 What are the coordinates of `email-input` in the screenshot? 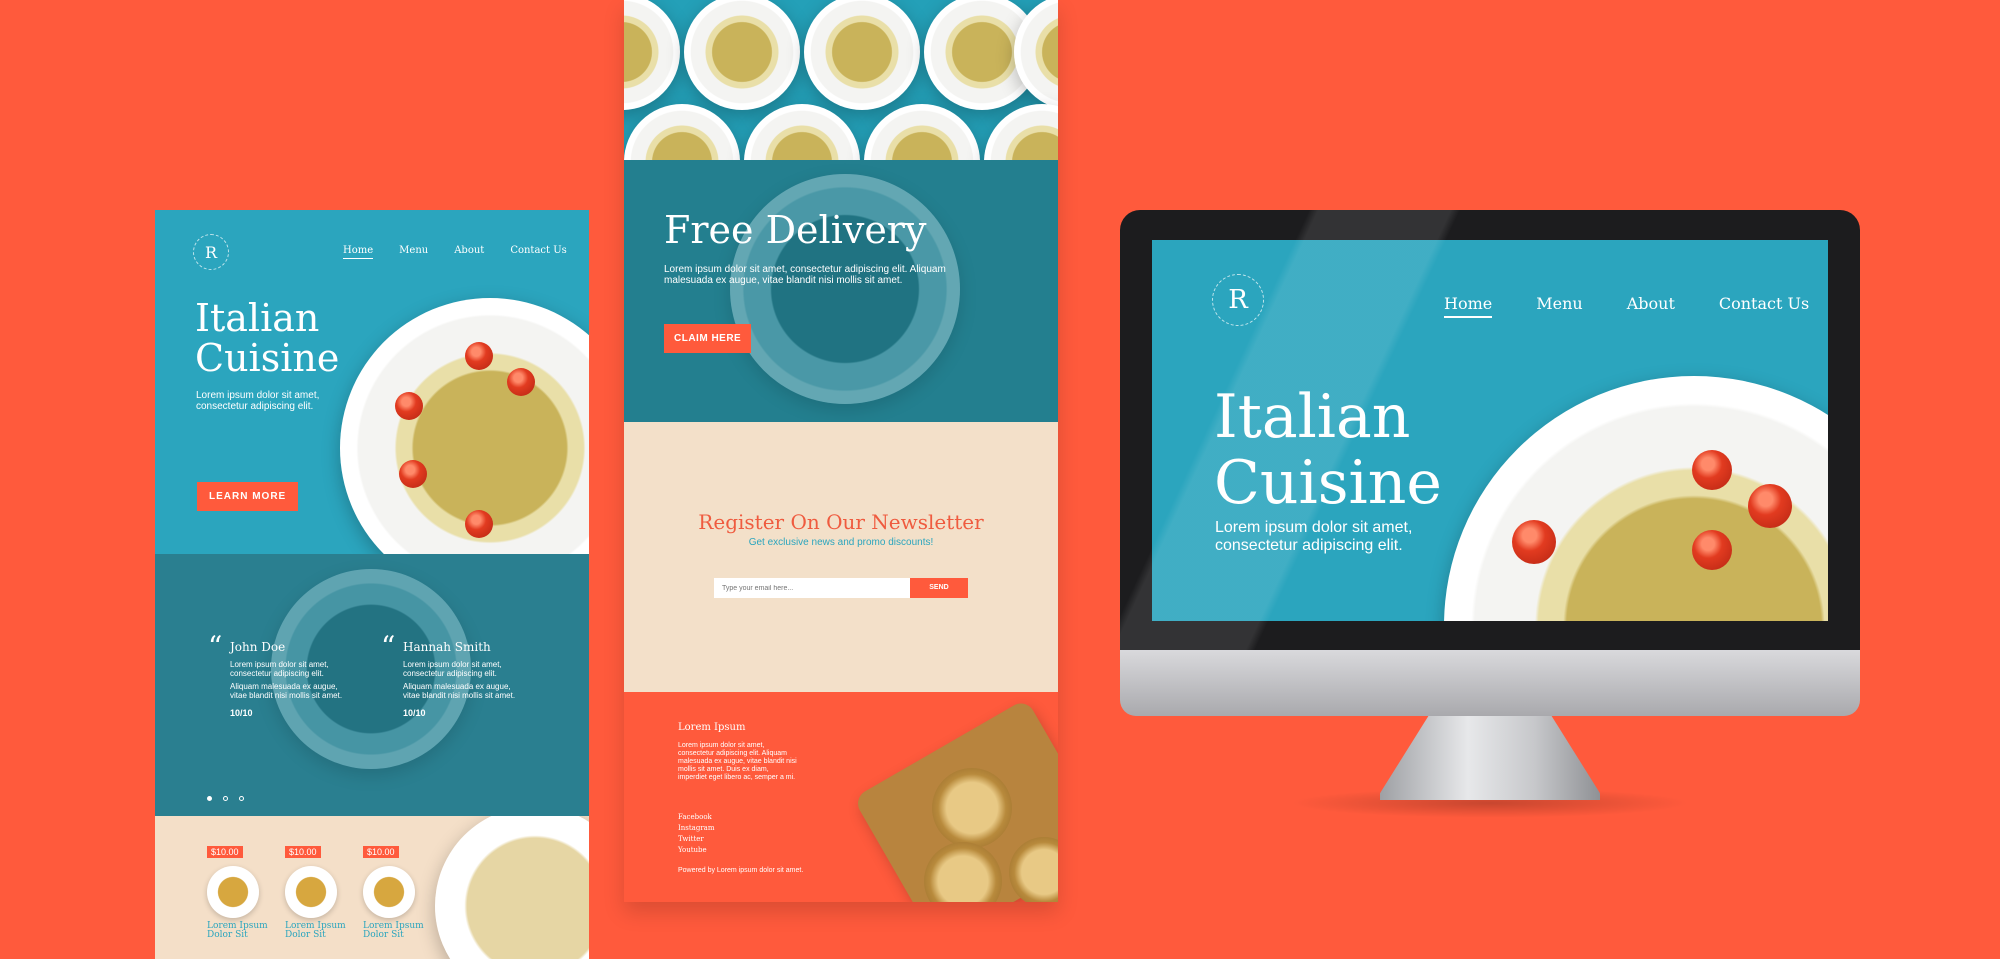 It's located at (812, 588).